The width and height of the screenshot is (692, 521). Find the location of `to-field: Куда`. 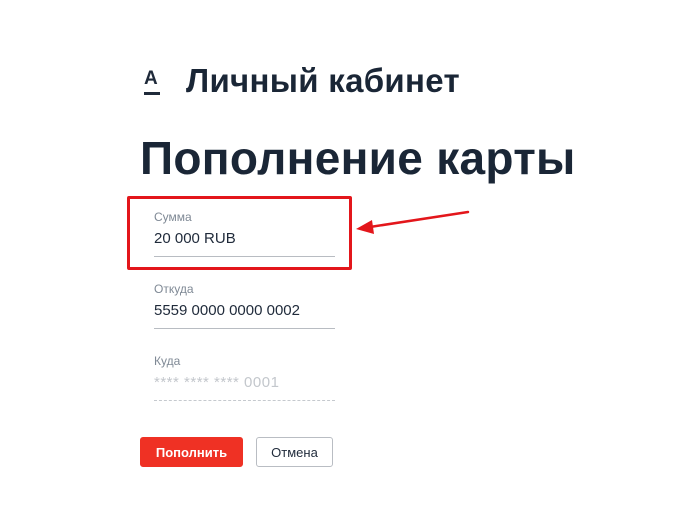

to-field: Куда is located at coordinates (244, 377).